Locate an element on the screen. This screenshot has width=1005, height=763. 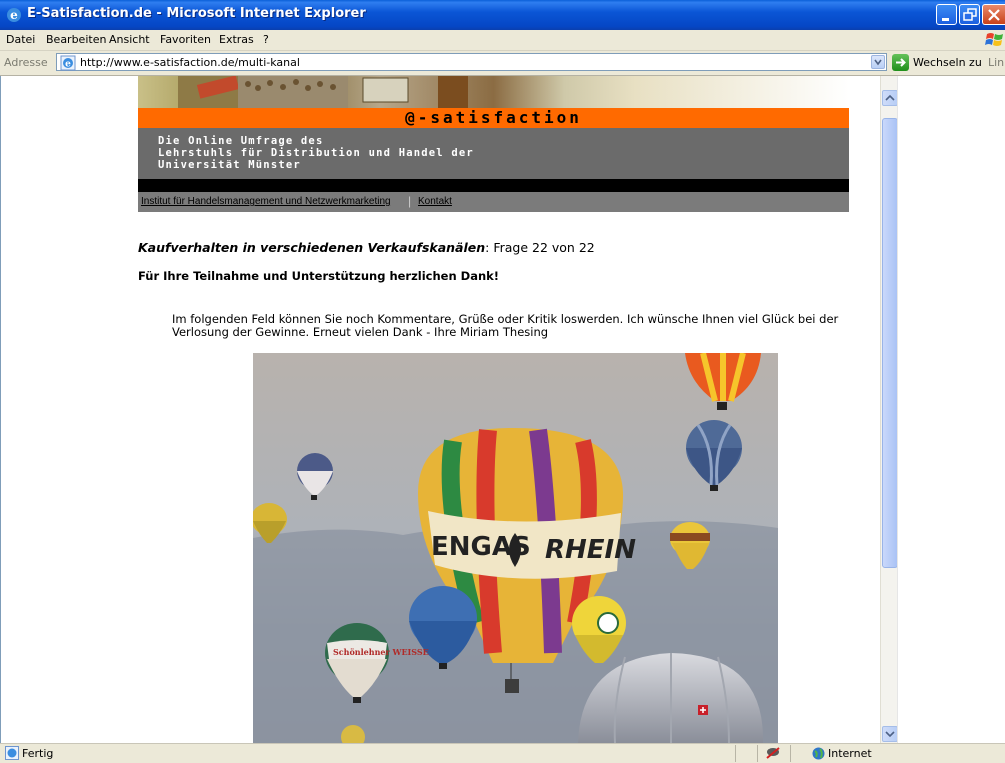
scroll-up-button is located at coordinates (890, 98).